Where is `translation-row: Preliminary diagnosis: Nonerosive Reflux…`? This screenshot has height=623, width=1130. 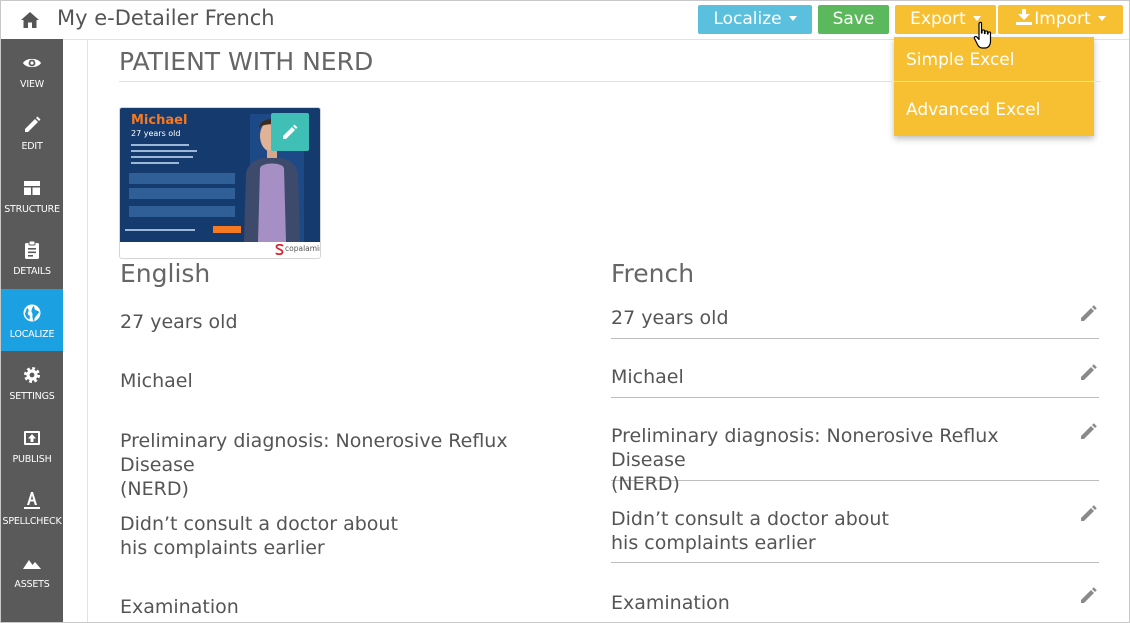
translation-row: Preliminary diagnosis: Nonerosive Reflux… is located at coordinates (855, 458).